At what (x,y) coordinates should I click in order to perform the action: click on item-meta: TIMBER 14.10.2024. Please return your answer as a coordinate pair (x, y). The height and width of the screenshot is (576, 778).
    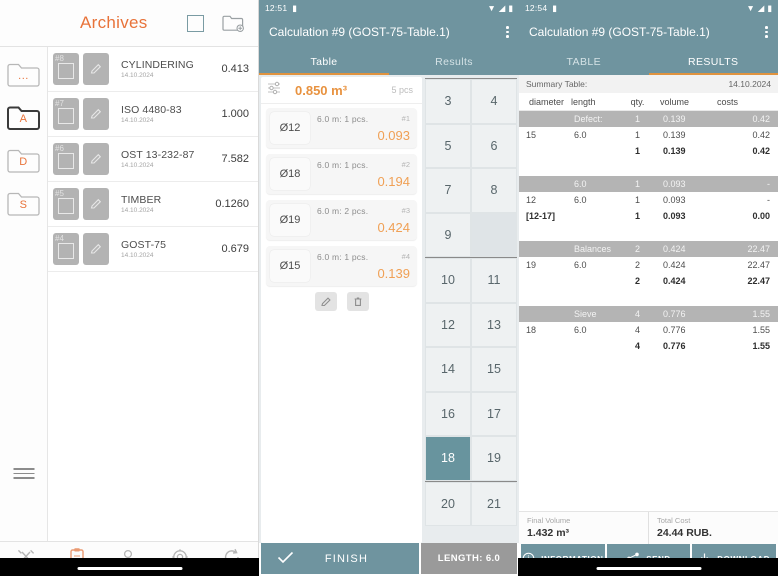
    Looking at the image, I should click on (162, 204).